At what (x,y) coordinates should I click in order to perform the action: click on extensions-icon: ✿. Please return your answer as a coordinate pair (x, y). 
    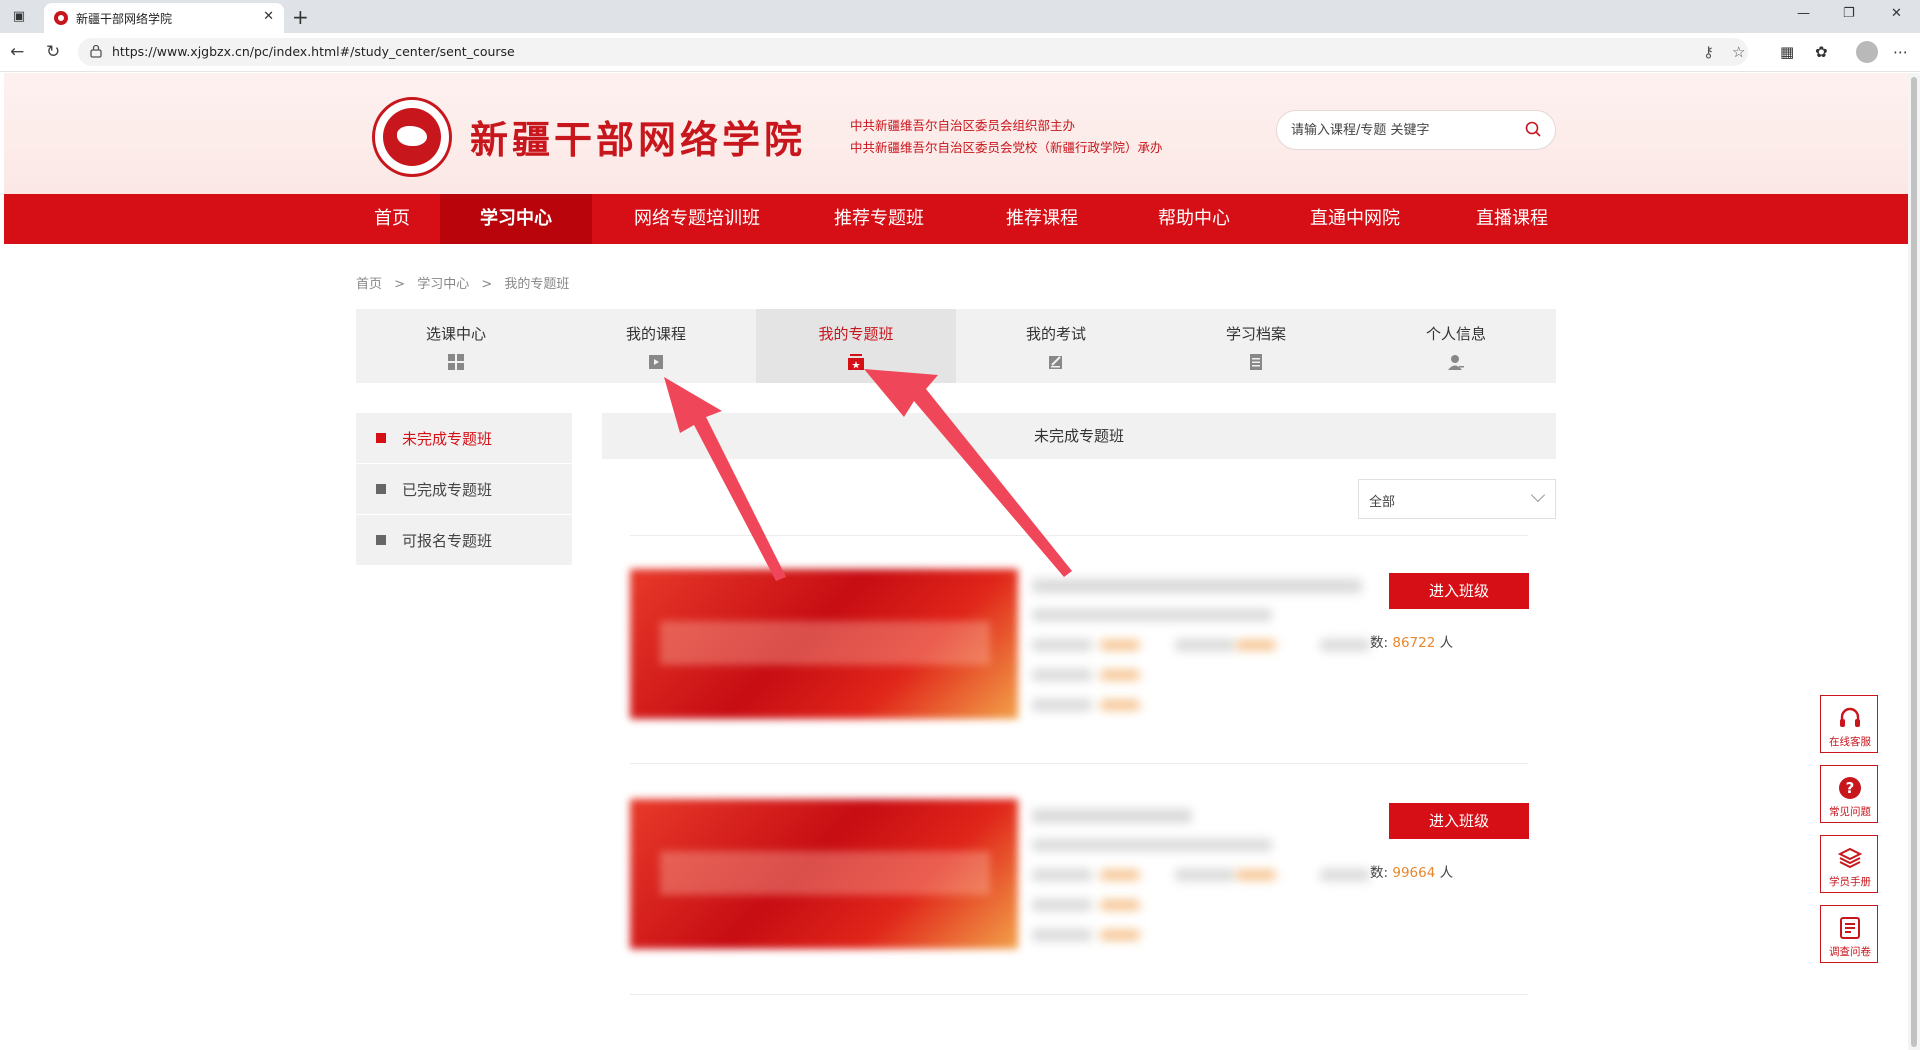
    Looking at the image, I should click on (1821, 52).